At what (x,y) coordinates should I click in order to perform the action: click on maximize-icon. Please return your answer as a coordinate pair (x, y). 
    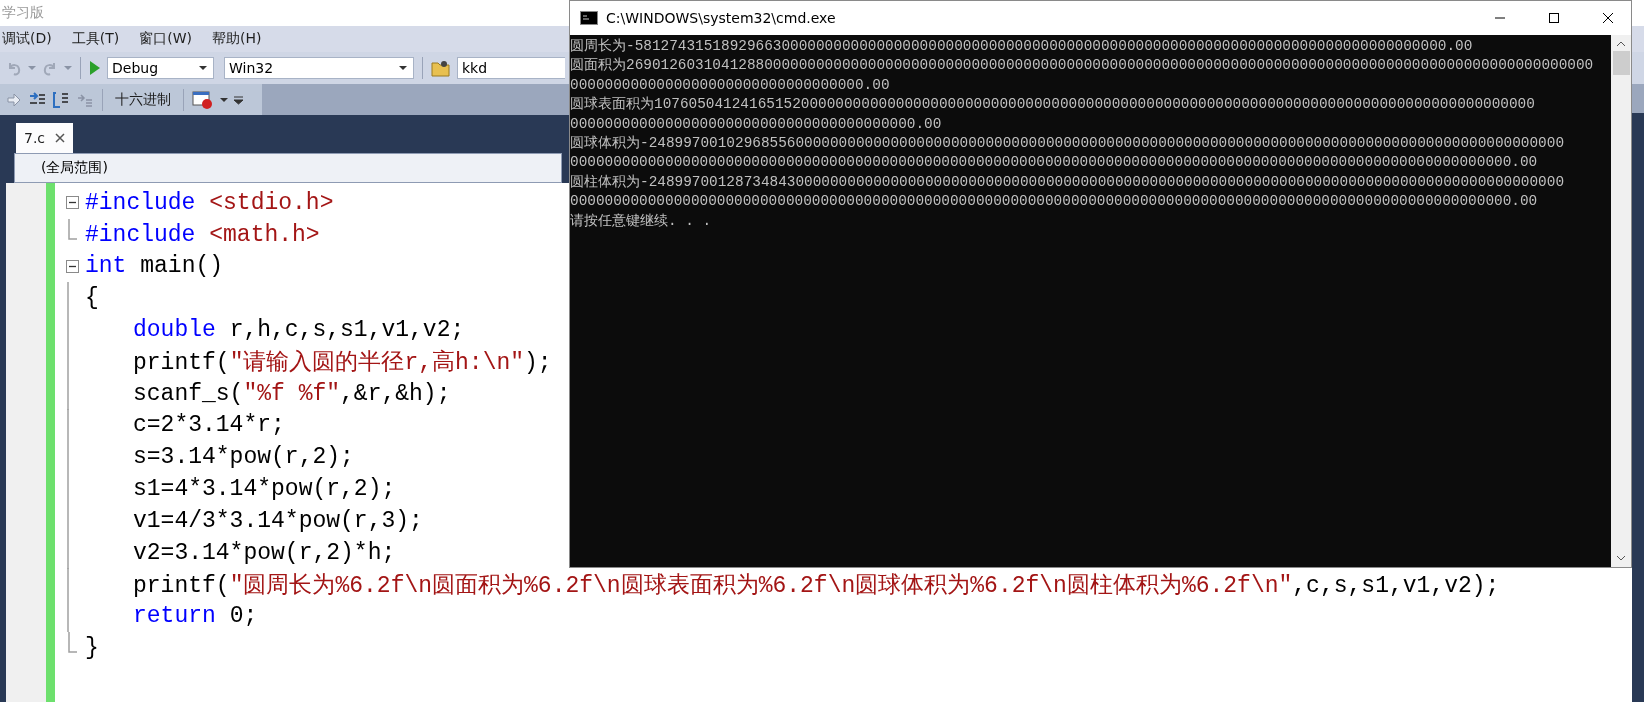
    Looking at the image, I should click on (1554, 18).